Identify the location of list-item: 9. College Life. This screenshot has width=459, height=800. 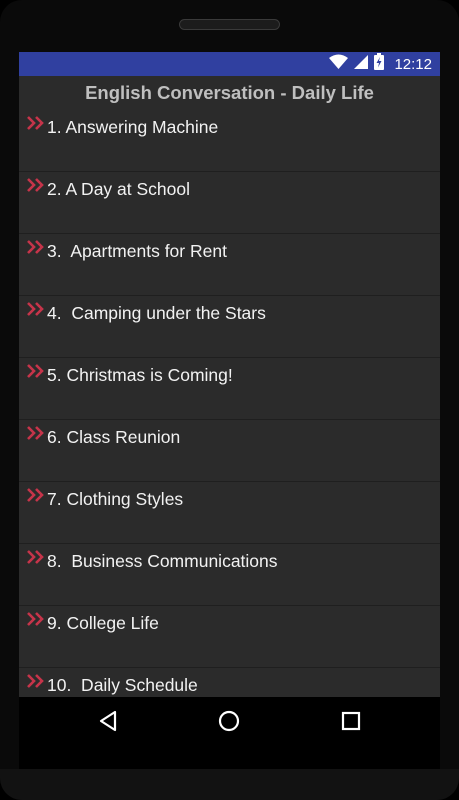
(229, 637).